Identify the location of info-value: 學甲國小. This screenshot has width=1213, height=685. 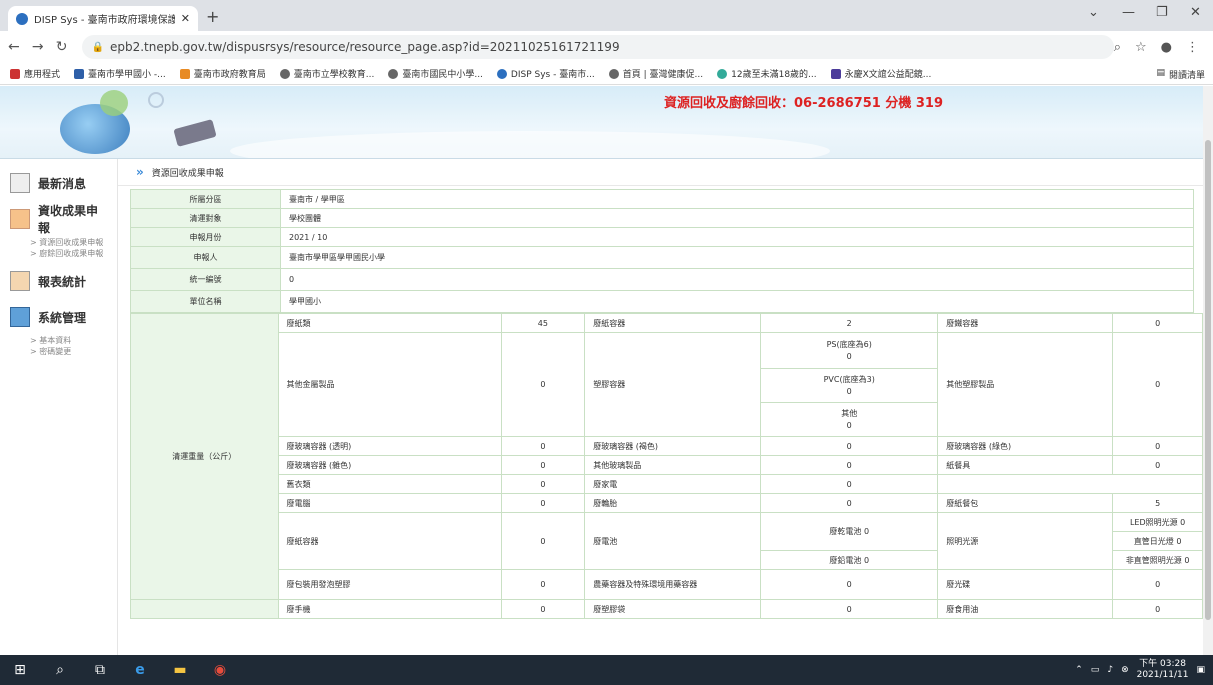
(737, 301).